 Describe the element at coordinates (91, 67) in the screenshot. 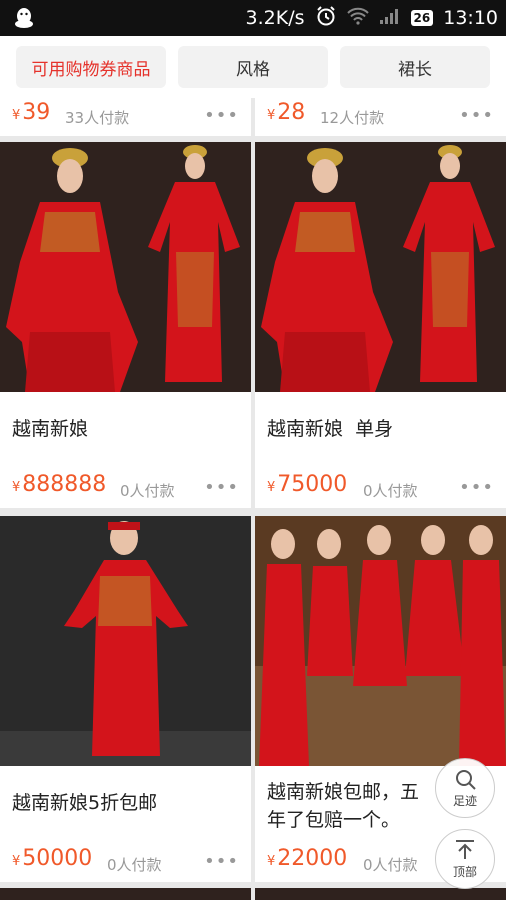

I see `filter-coupon-button: 可用购物券商品` at that location.